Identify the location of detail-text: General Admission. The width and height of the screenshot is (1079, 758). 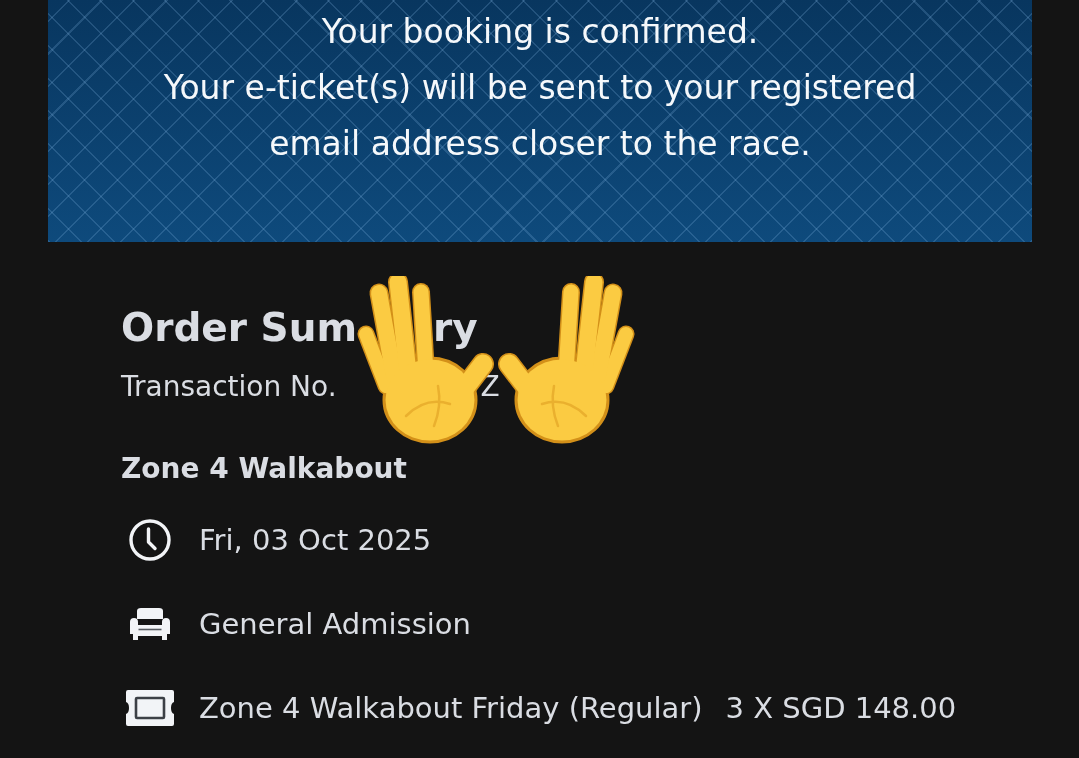
(335, 624).